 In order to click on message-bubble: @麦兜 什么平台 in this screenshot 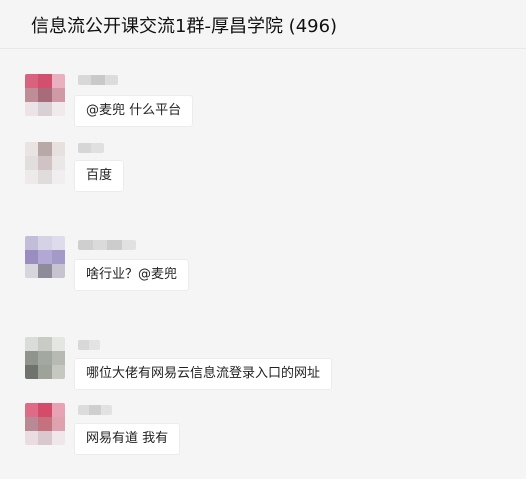, I will do `click(134, 111)`.